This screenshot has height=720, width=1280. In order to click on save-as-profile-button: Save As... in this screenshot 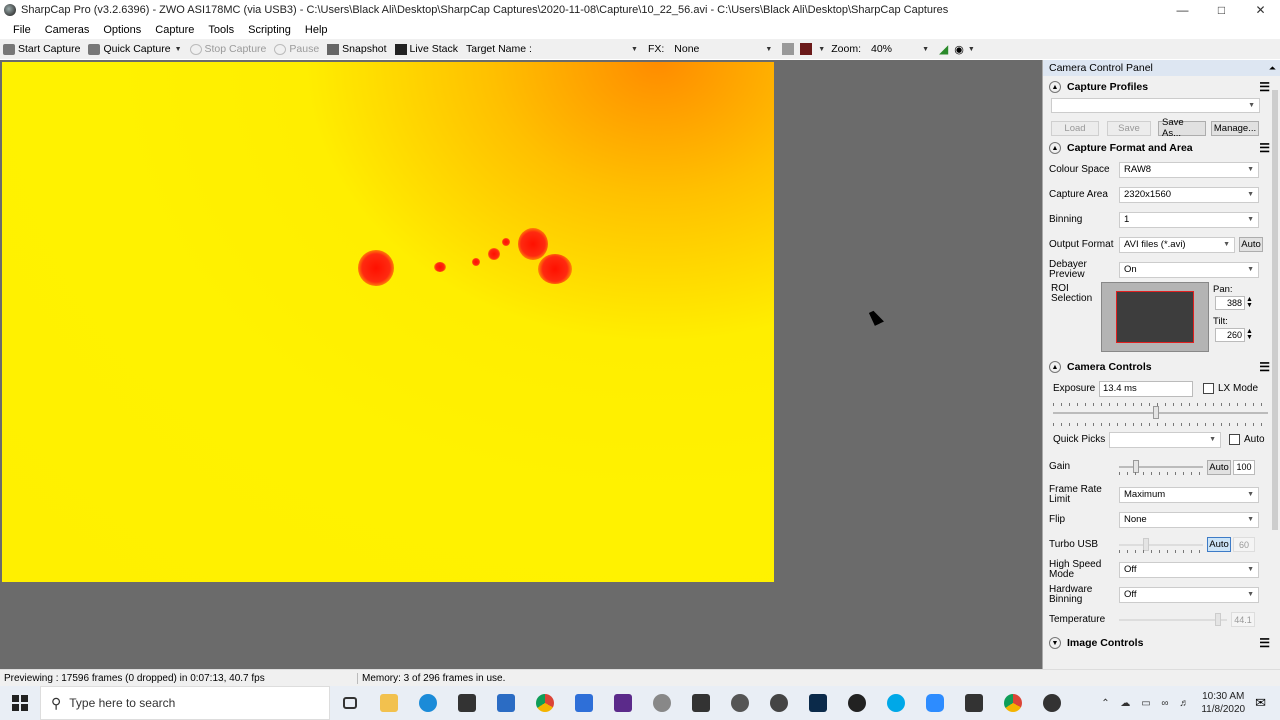, I will do `click(1182, 128)`.